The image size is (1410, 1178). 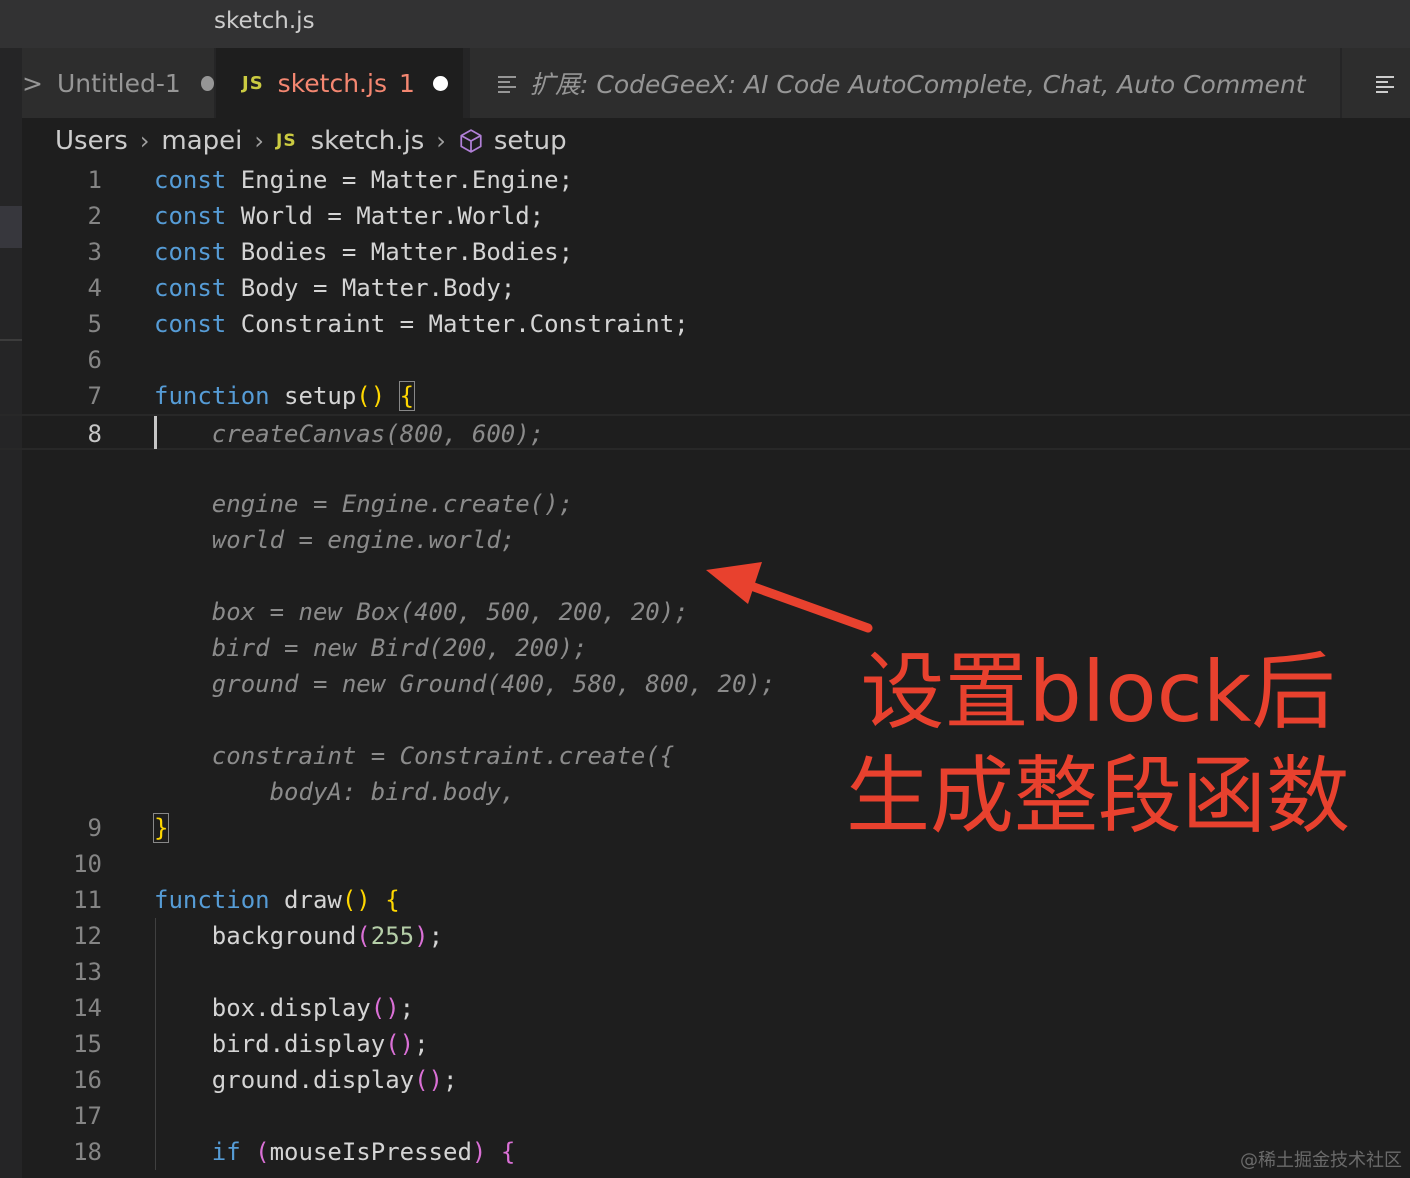 I want to click on inline-suggestion-token: box = new Box(400, 500, 200, 20);, so click(x=421, y=612).